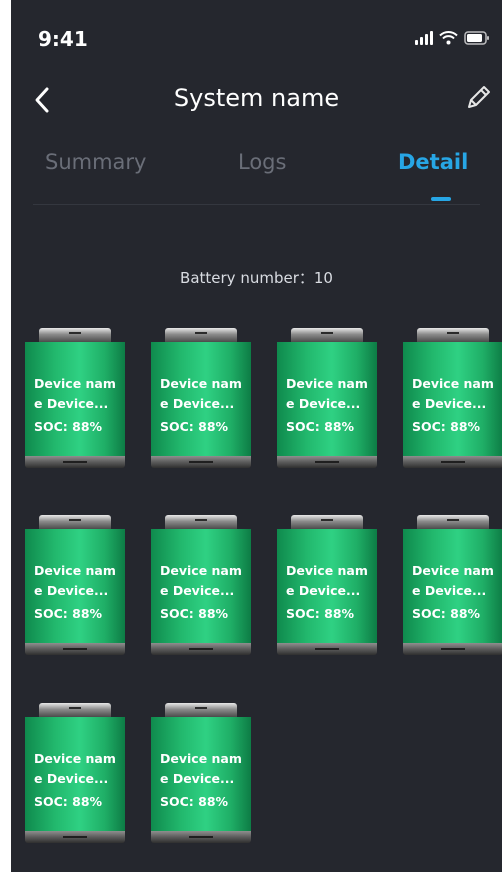 The height and width of the screenshot is (872, 502). Describe the element at coordinates (477, 38) in the screenshot. I see `battery-icon` at that location.